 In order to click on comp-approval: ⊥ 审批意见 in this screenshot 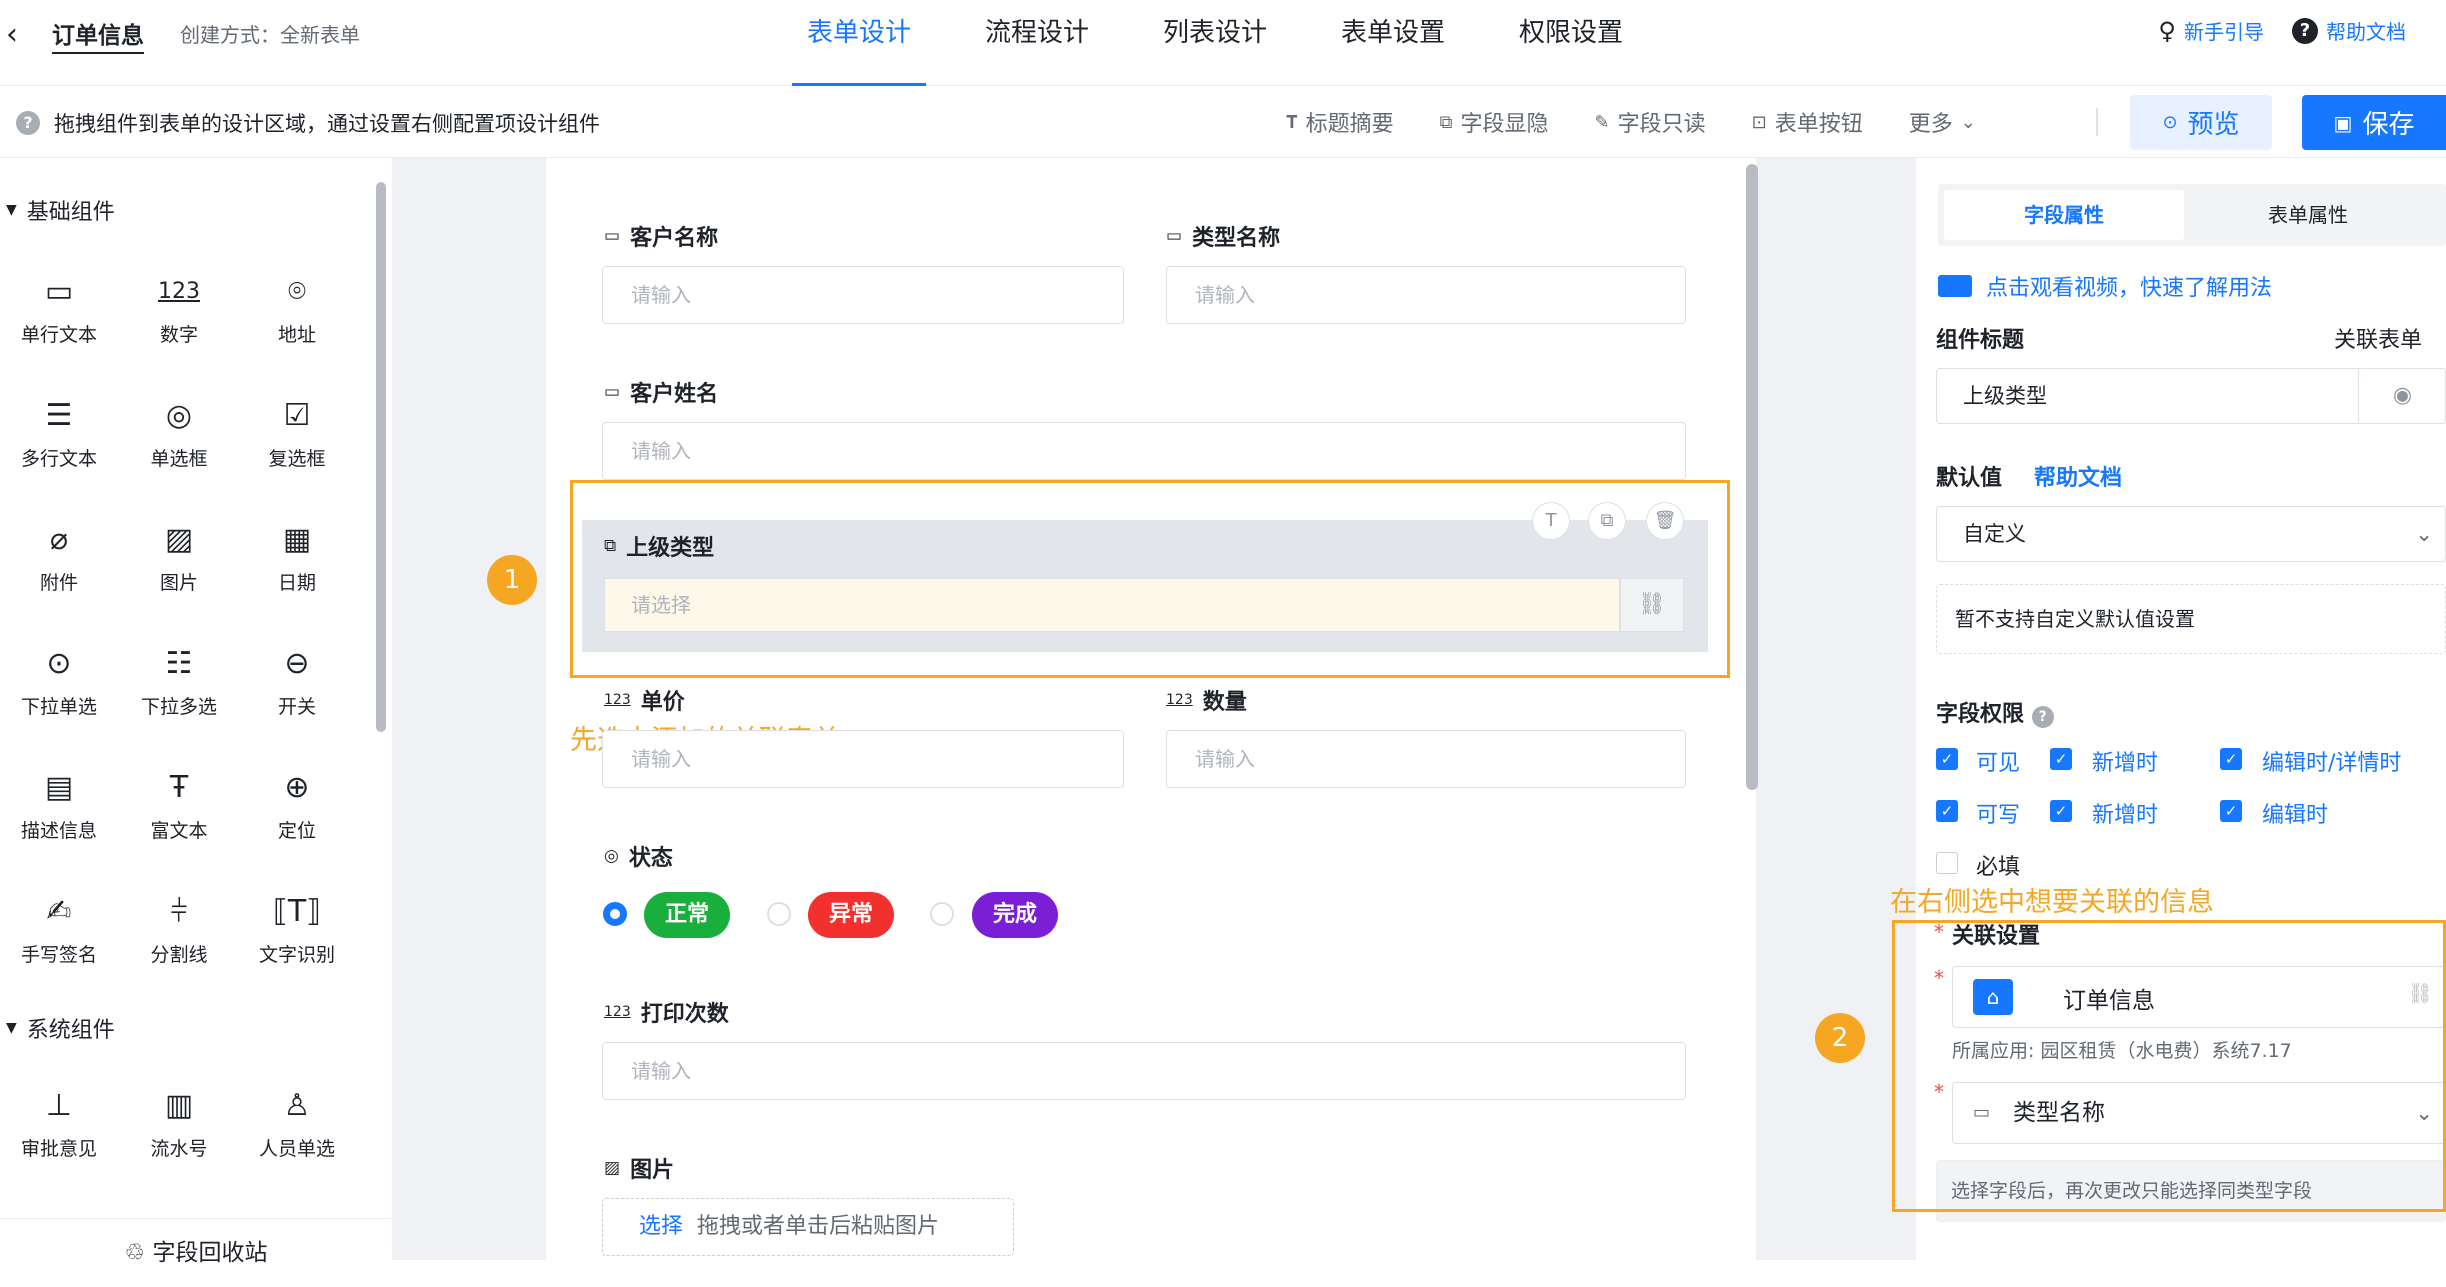, I will do `click(59, 1122)`.